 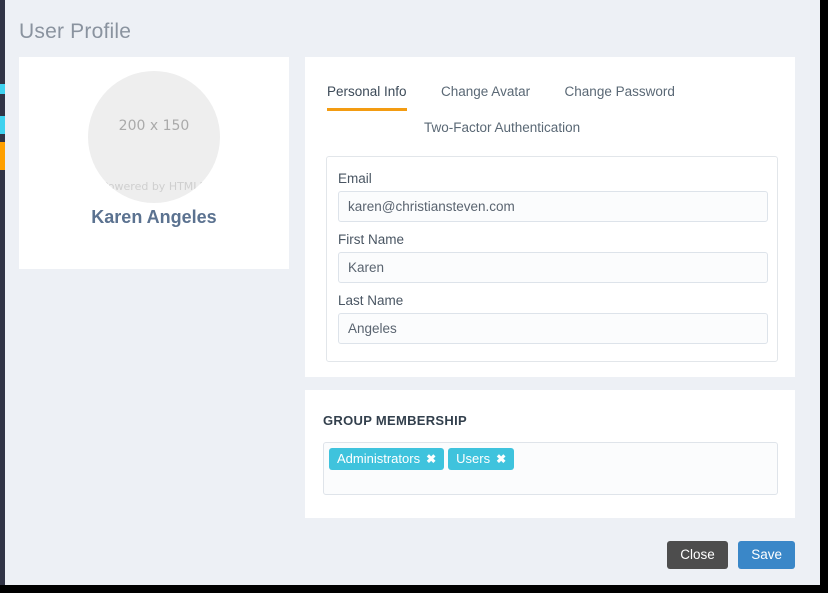 What do you see at coordinates (371, 300) in the screenshot?
I see `field-label-last-name: Last Name` at bounding box center [371, 300].